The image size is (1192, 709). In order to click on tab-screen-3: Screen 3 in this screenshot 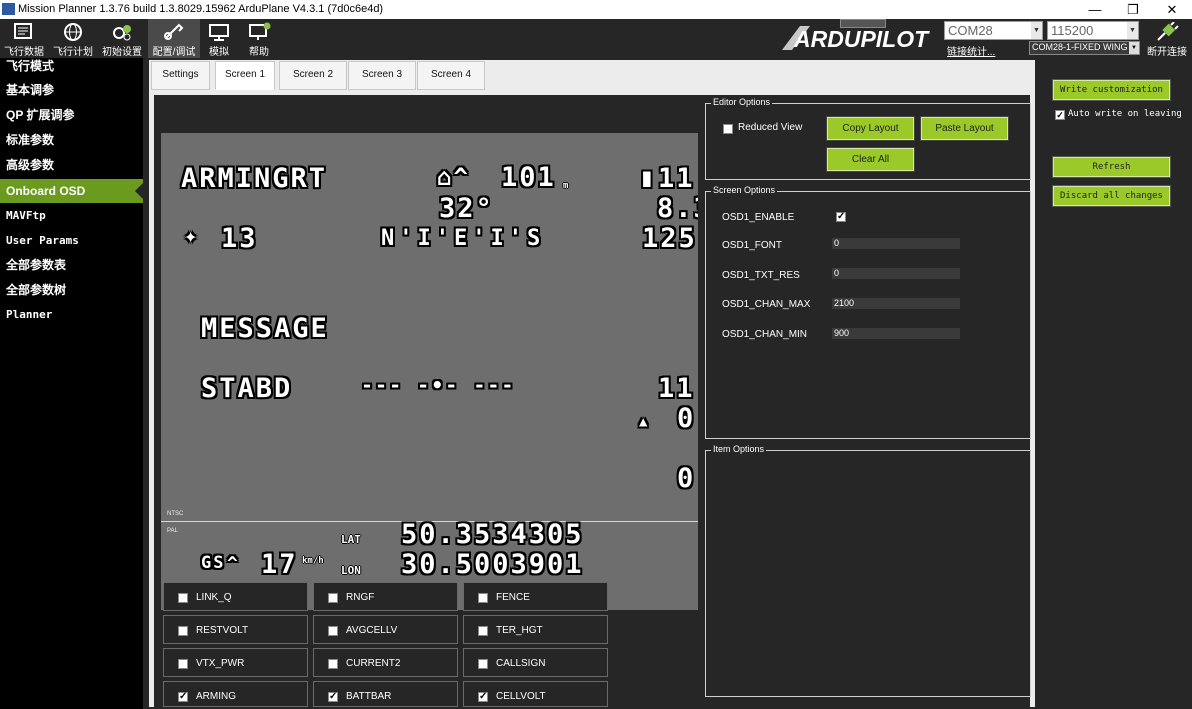, I will do `click(382, 75)`.